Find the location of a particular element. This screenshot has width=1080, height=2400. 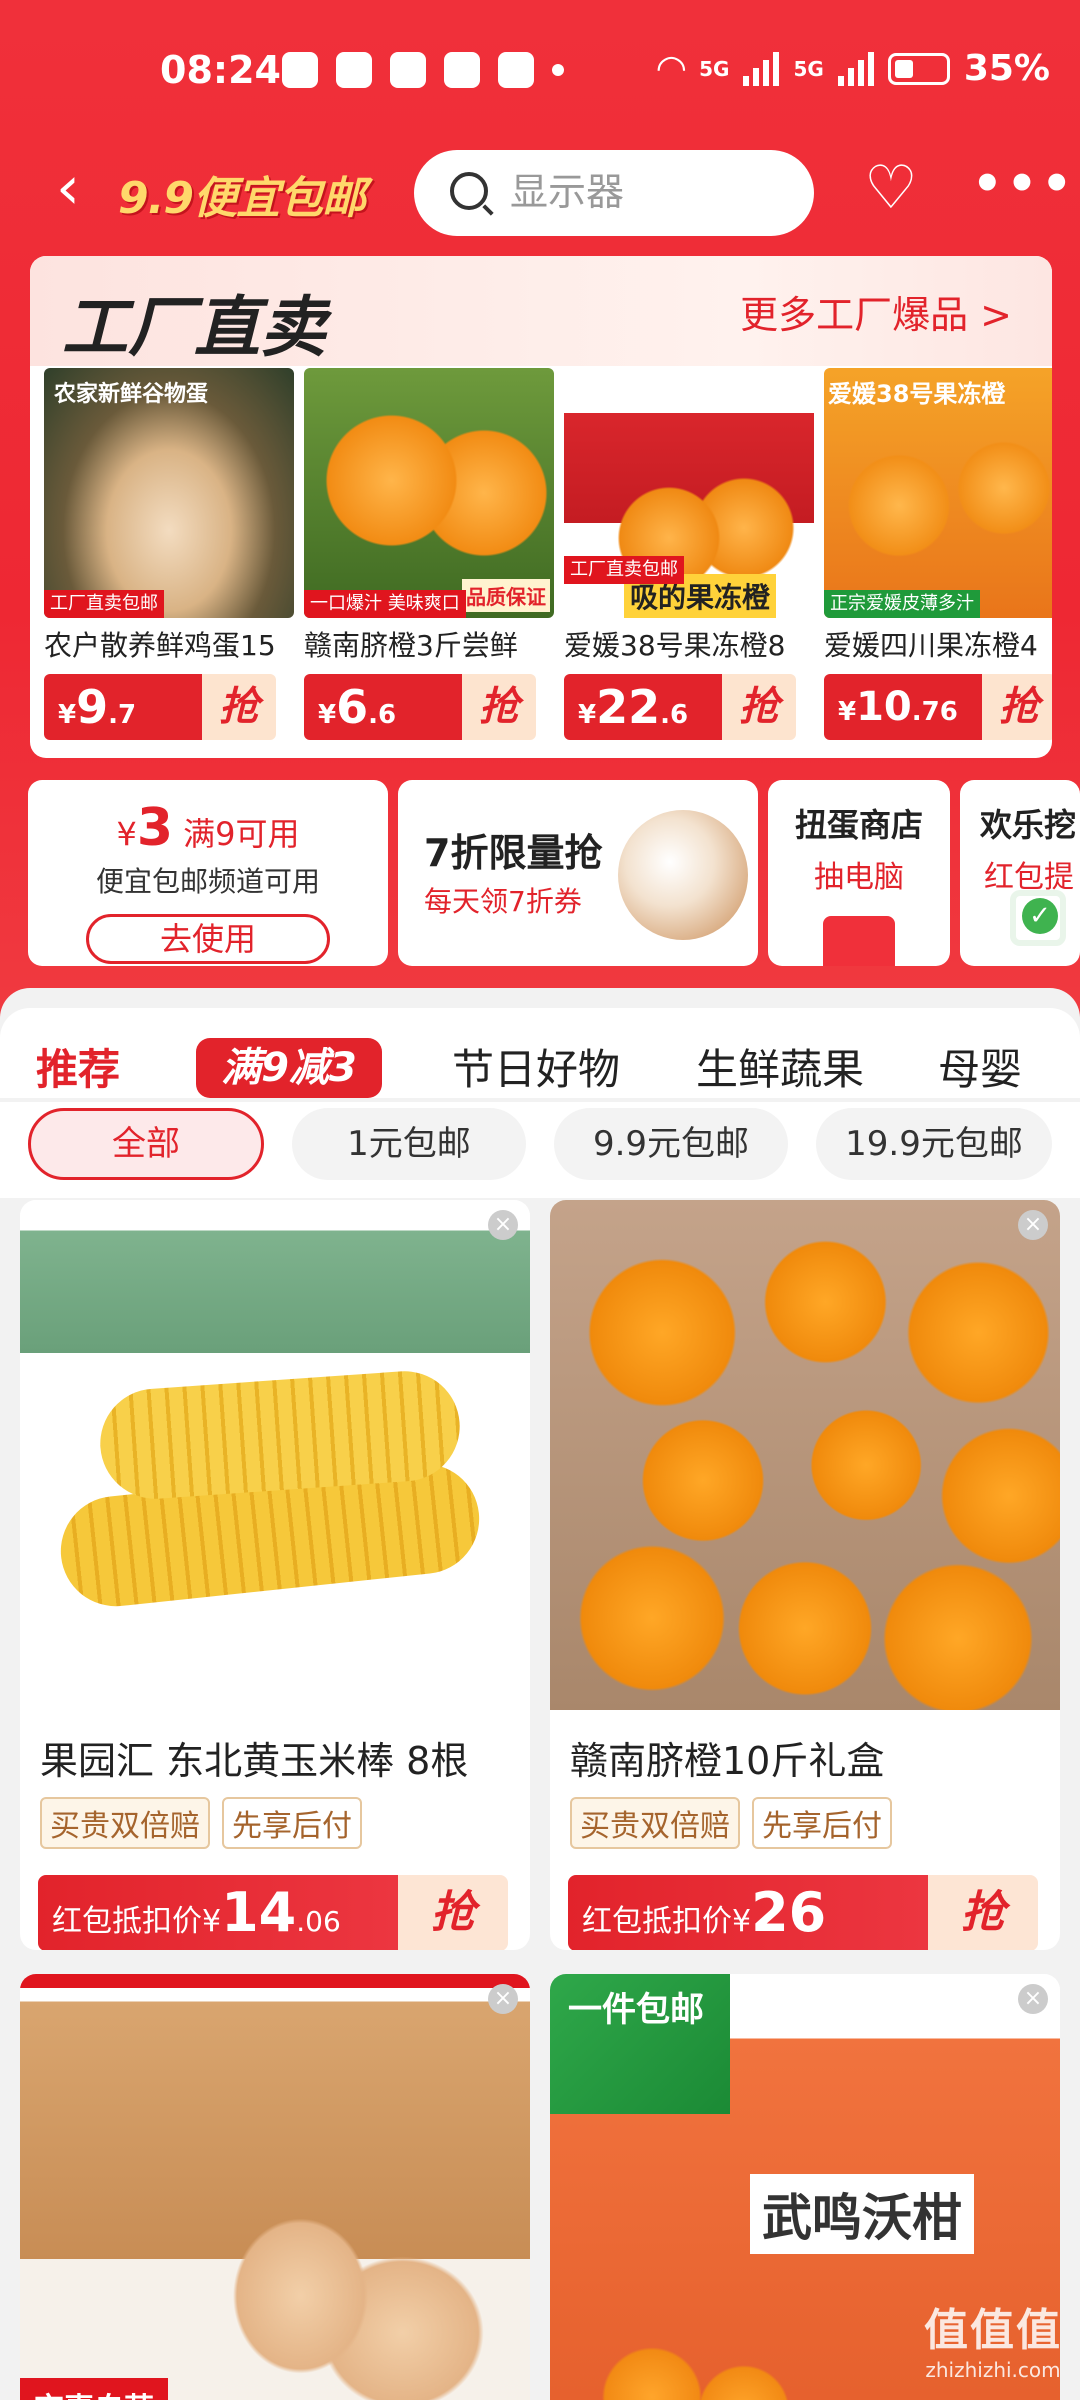

egg-image is located at coordinates (683, 875).